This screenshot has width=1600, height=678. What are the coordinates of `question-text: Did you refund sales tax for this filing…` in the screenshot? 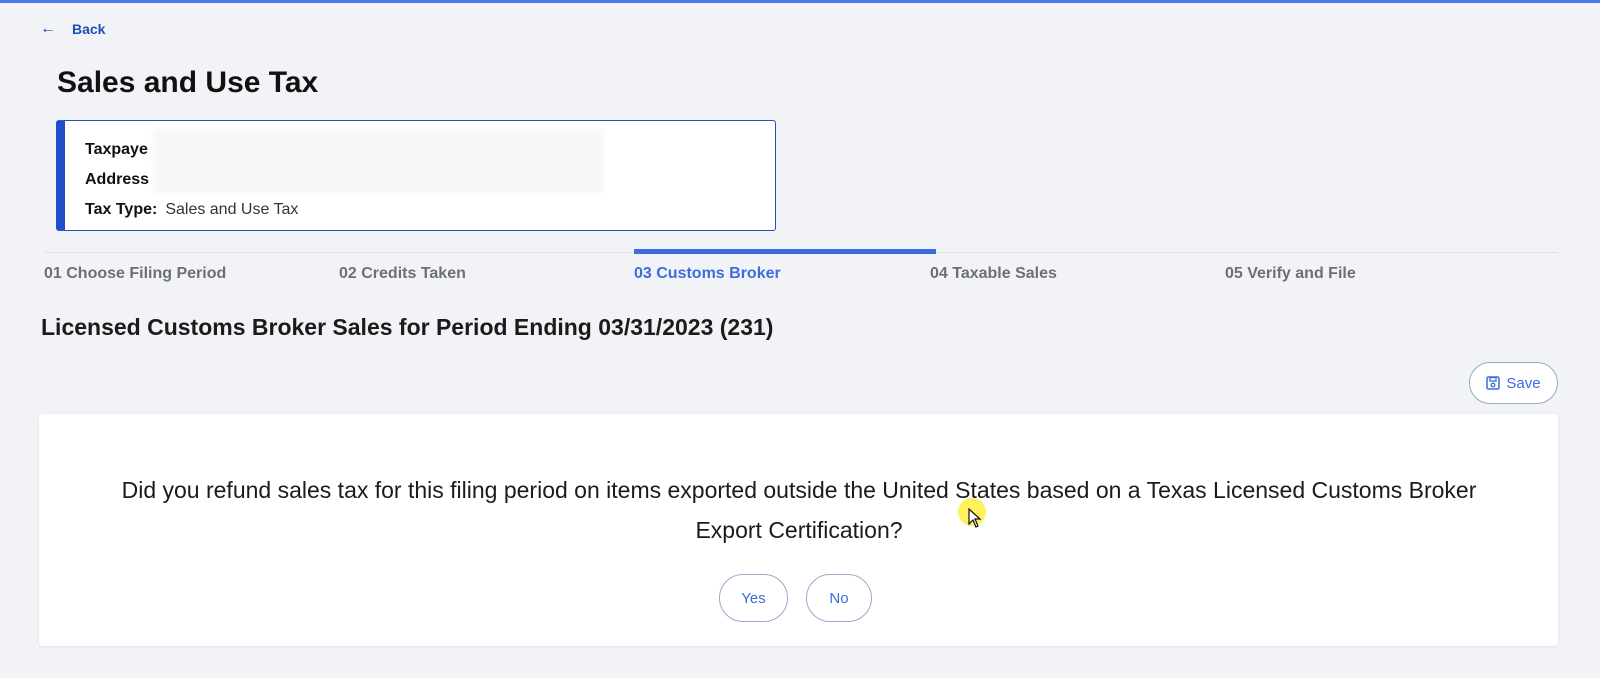 It's located at (799, 510).